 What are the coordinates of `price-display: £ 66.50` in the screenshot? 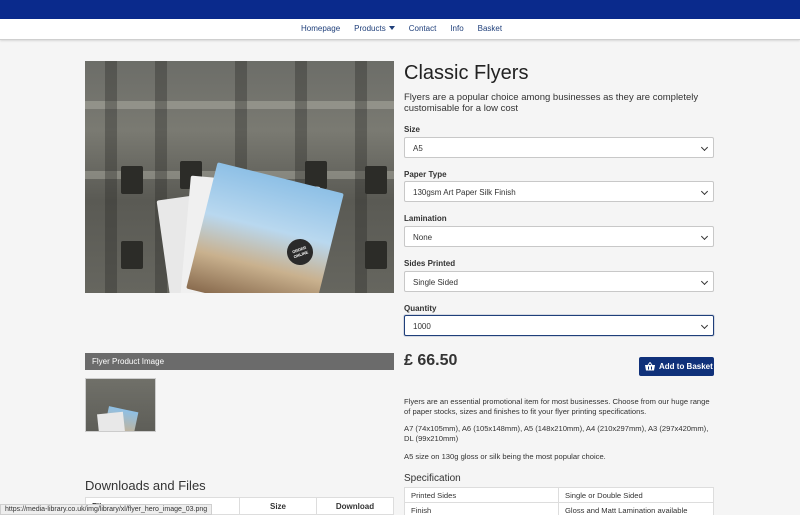 It's located at (431, 360).